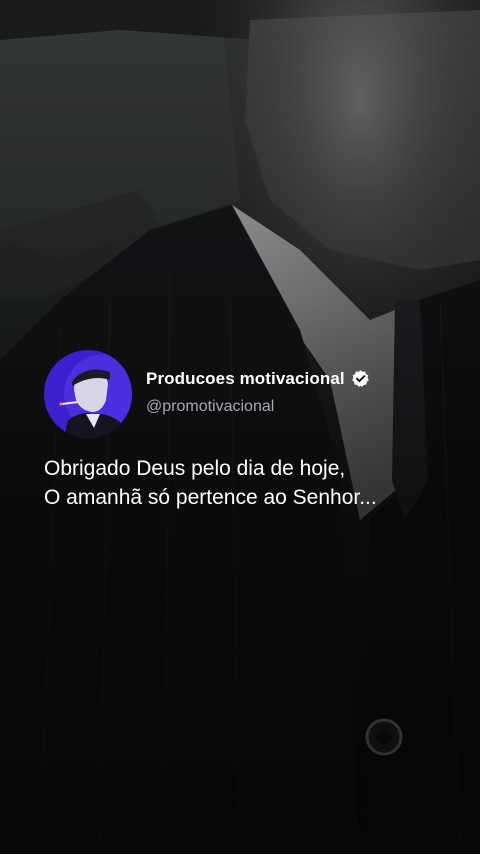  I want to click on account-name: Producoes motivacional, so click(245, 379).